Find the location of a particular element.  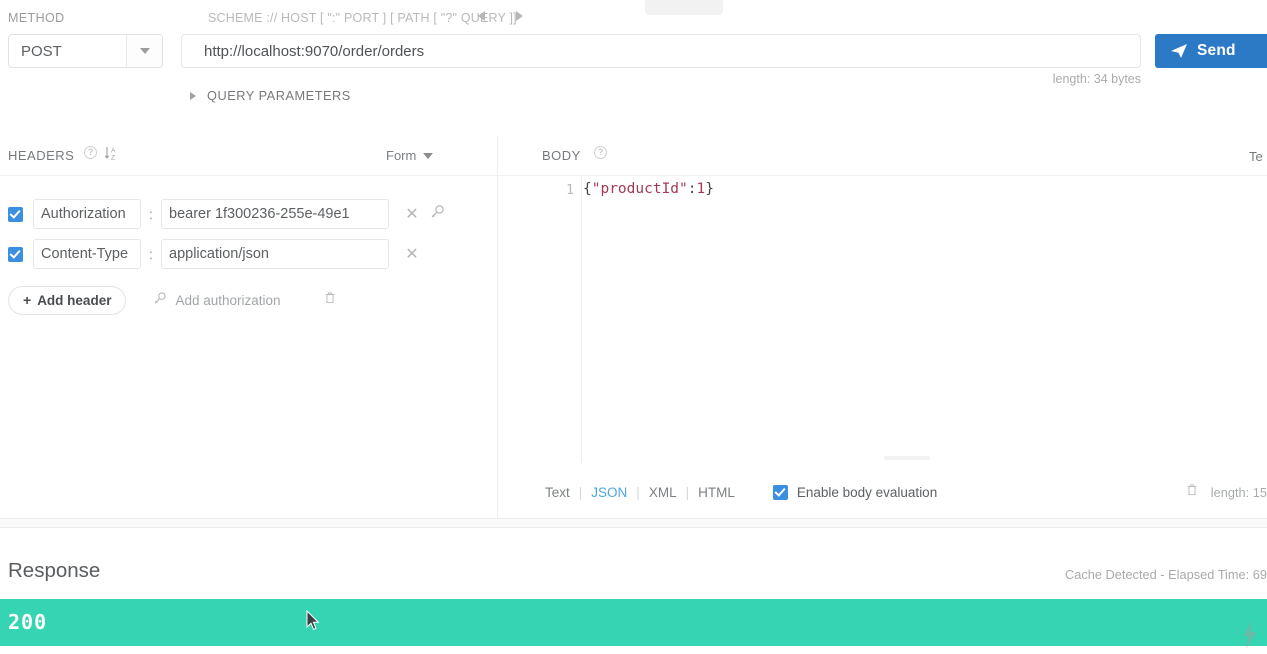

add-header-button: + Add header is located at coordinates (67, 300).